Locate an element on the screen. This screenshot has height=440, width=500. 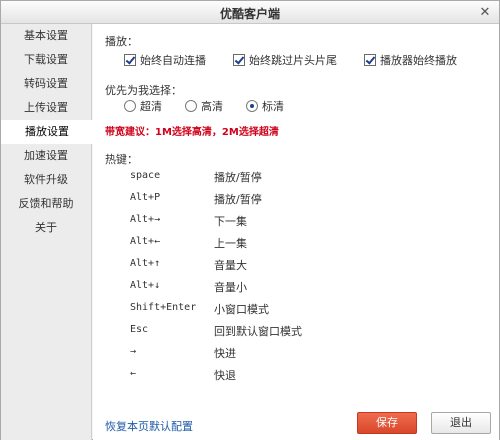
auto-continue-checkbox: 始终自动连播 is located at coordinates (165, 60).